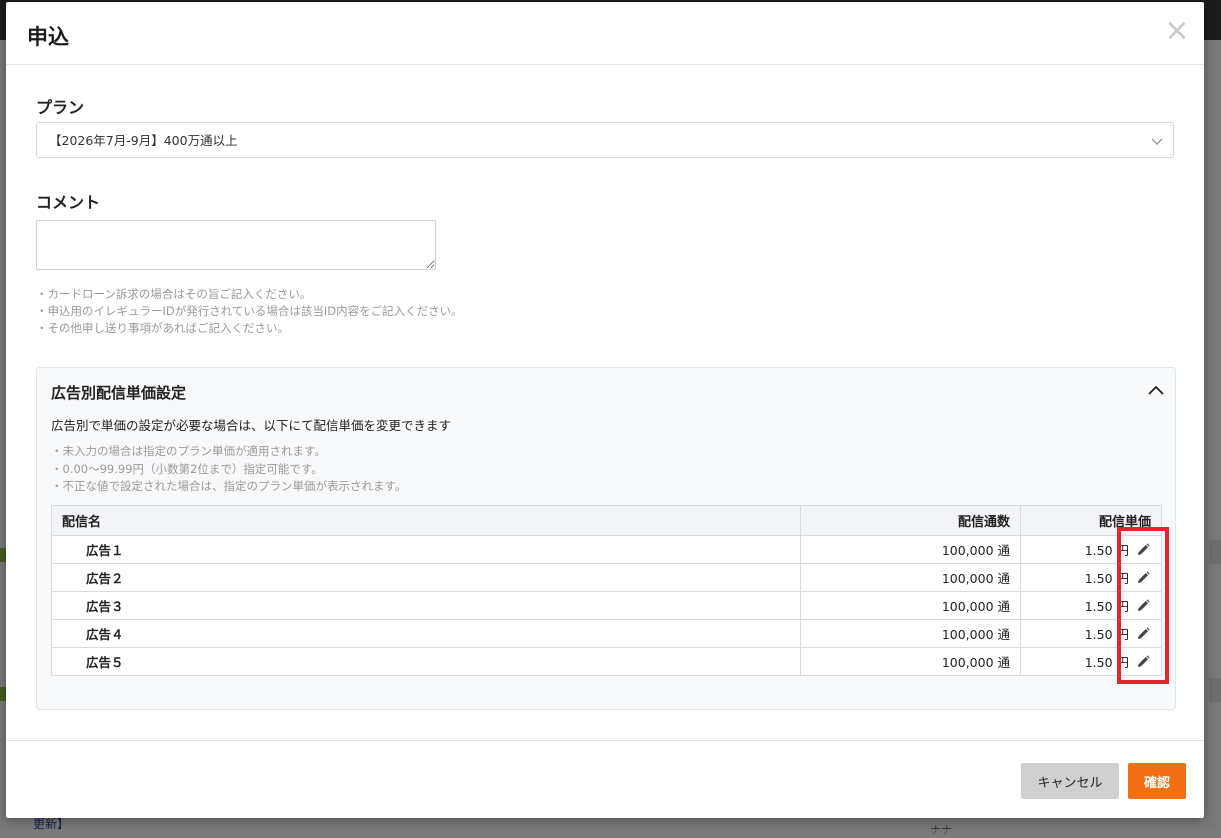 The height and width of the screenshot is (838, 1221). What do you see at coordinates (229, 486) in the screenshot?
I see `ad-price-note: ・不正な値で設定された場合は、指定のプラン単価が表示されます。` at bounding box center [229, 486].